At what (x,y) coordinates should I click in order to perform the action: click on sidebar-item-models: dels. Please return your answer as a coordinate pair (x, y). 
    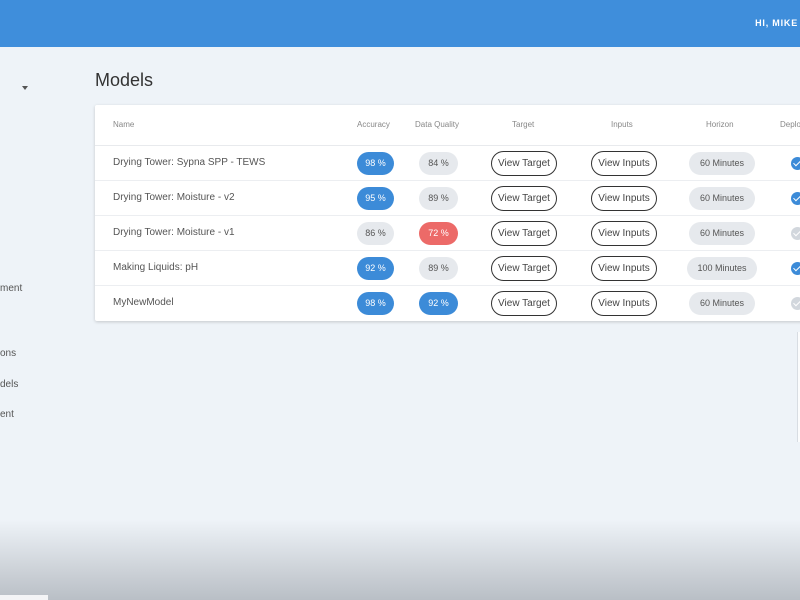
    Looking at the image, I should click on (9, 384).